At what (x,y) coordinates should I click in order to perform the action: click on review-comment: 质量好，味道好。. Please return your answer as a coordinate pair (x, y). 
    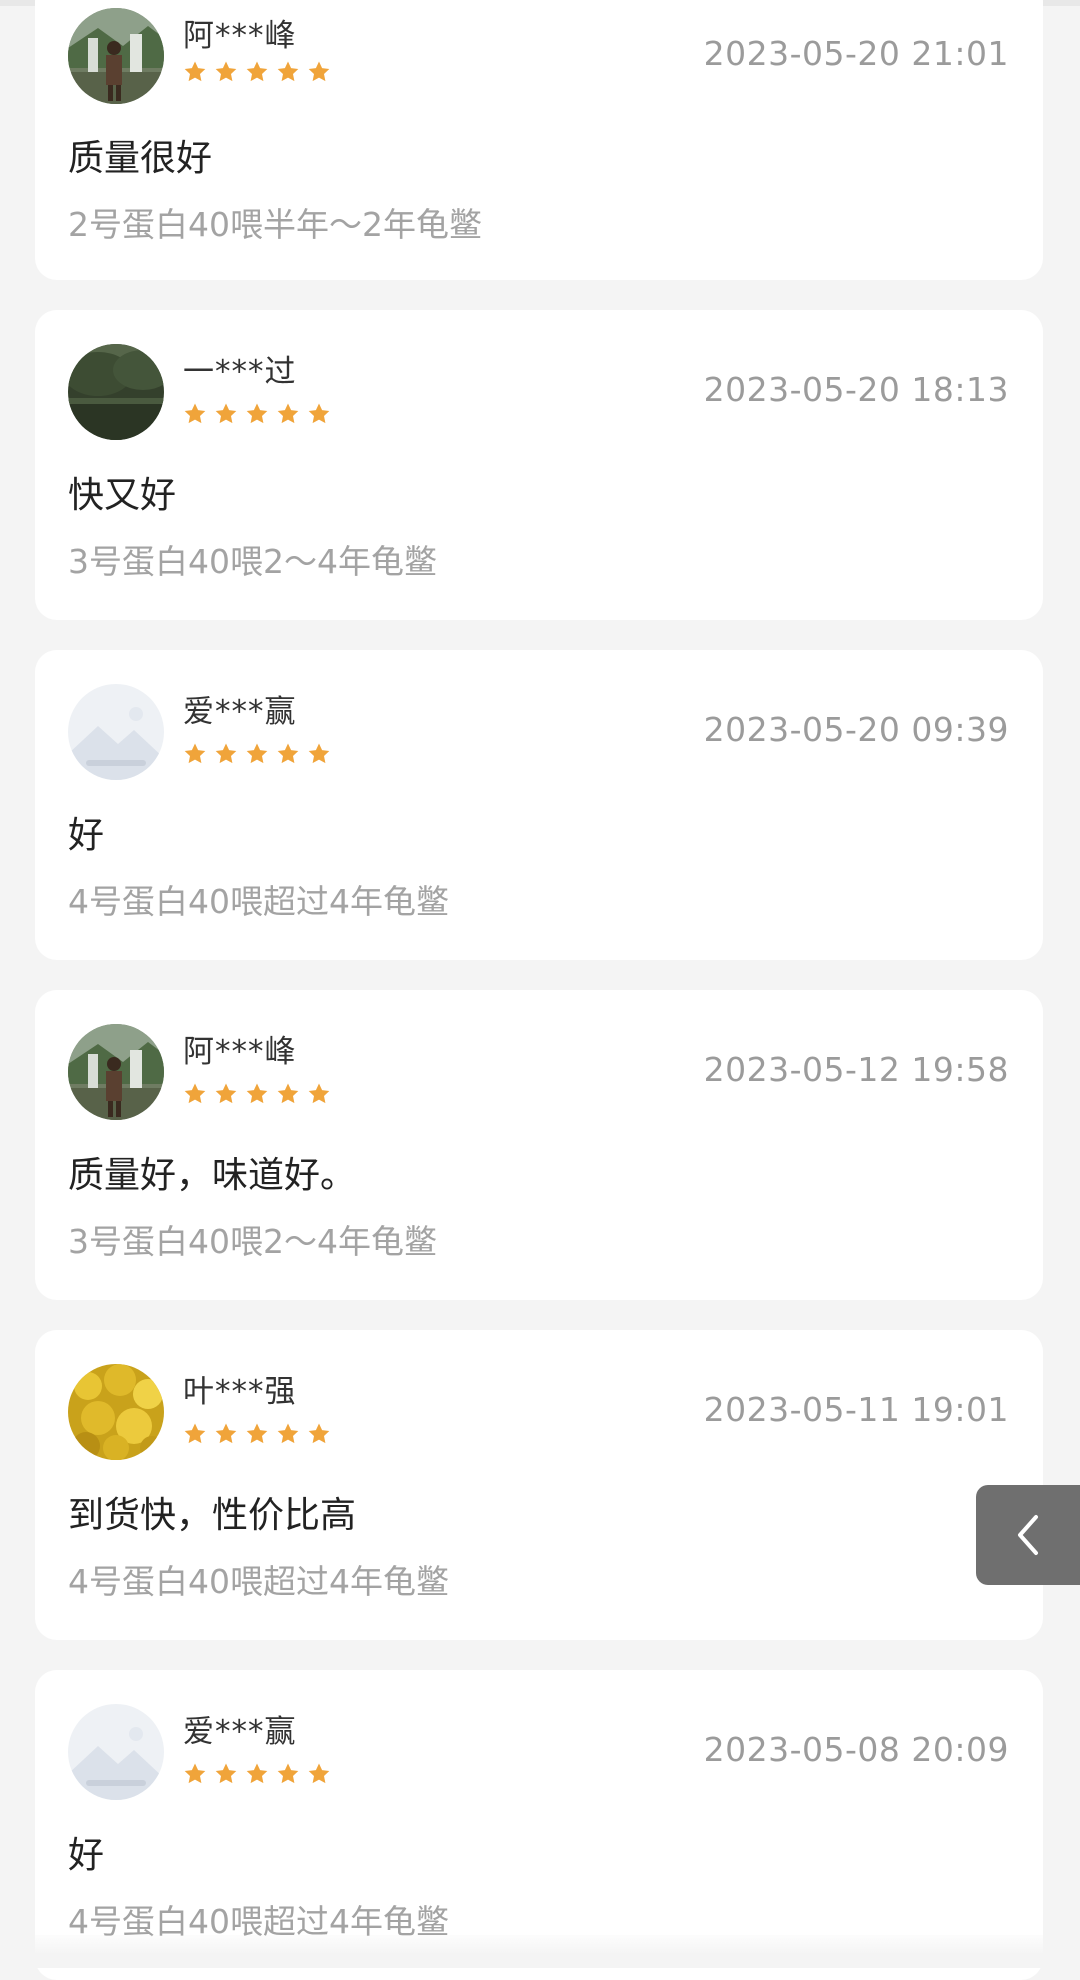
    Looking at the image, I should click on (212, 1175).